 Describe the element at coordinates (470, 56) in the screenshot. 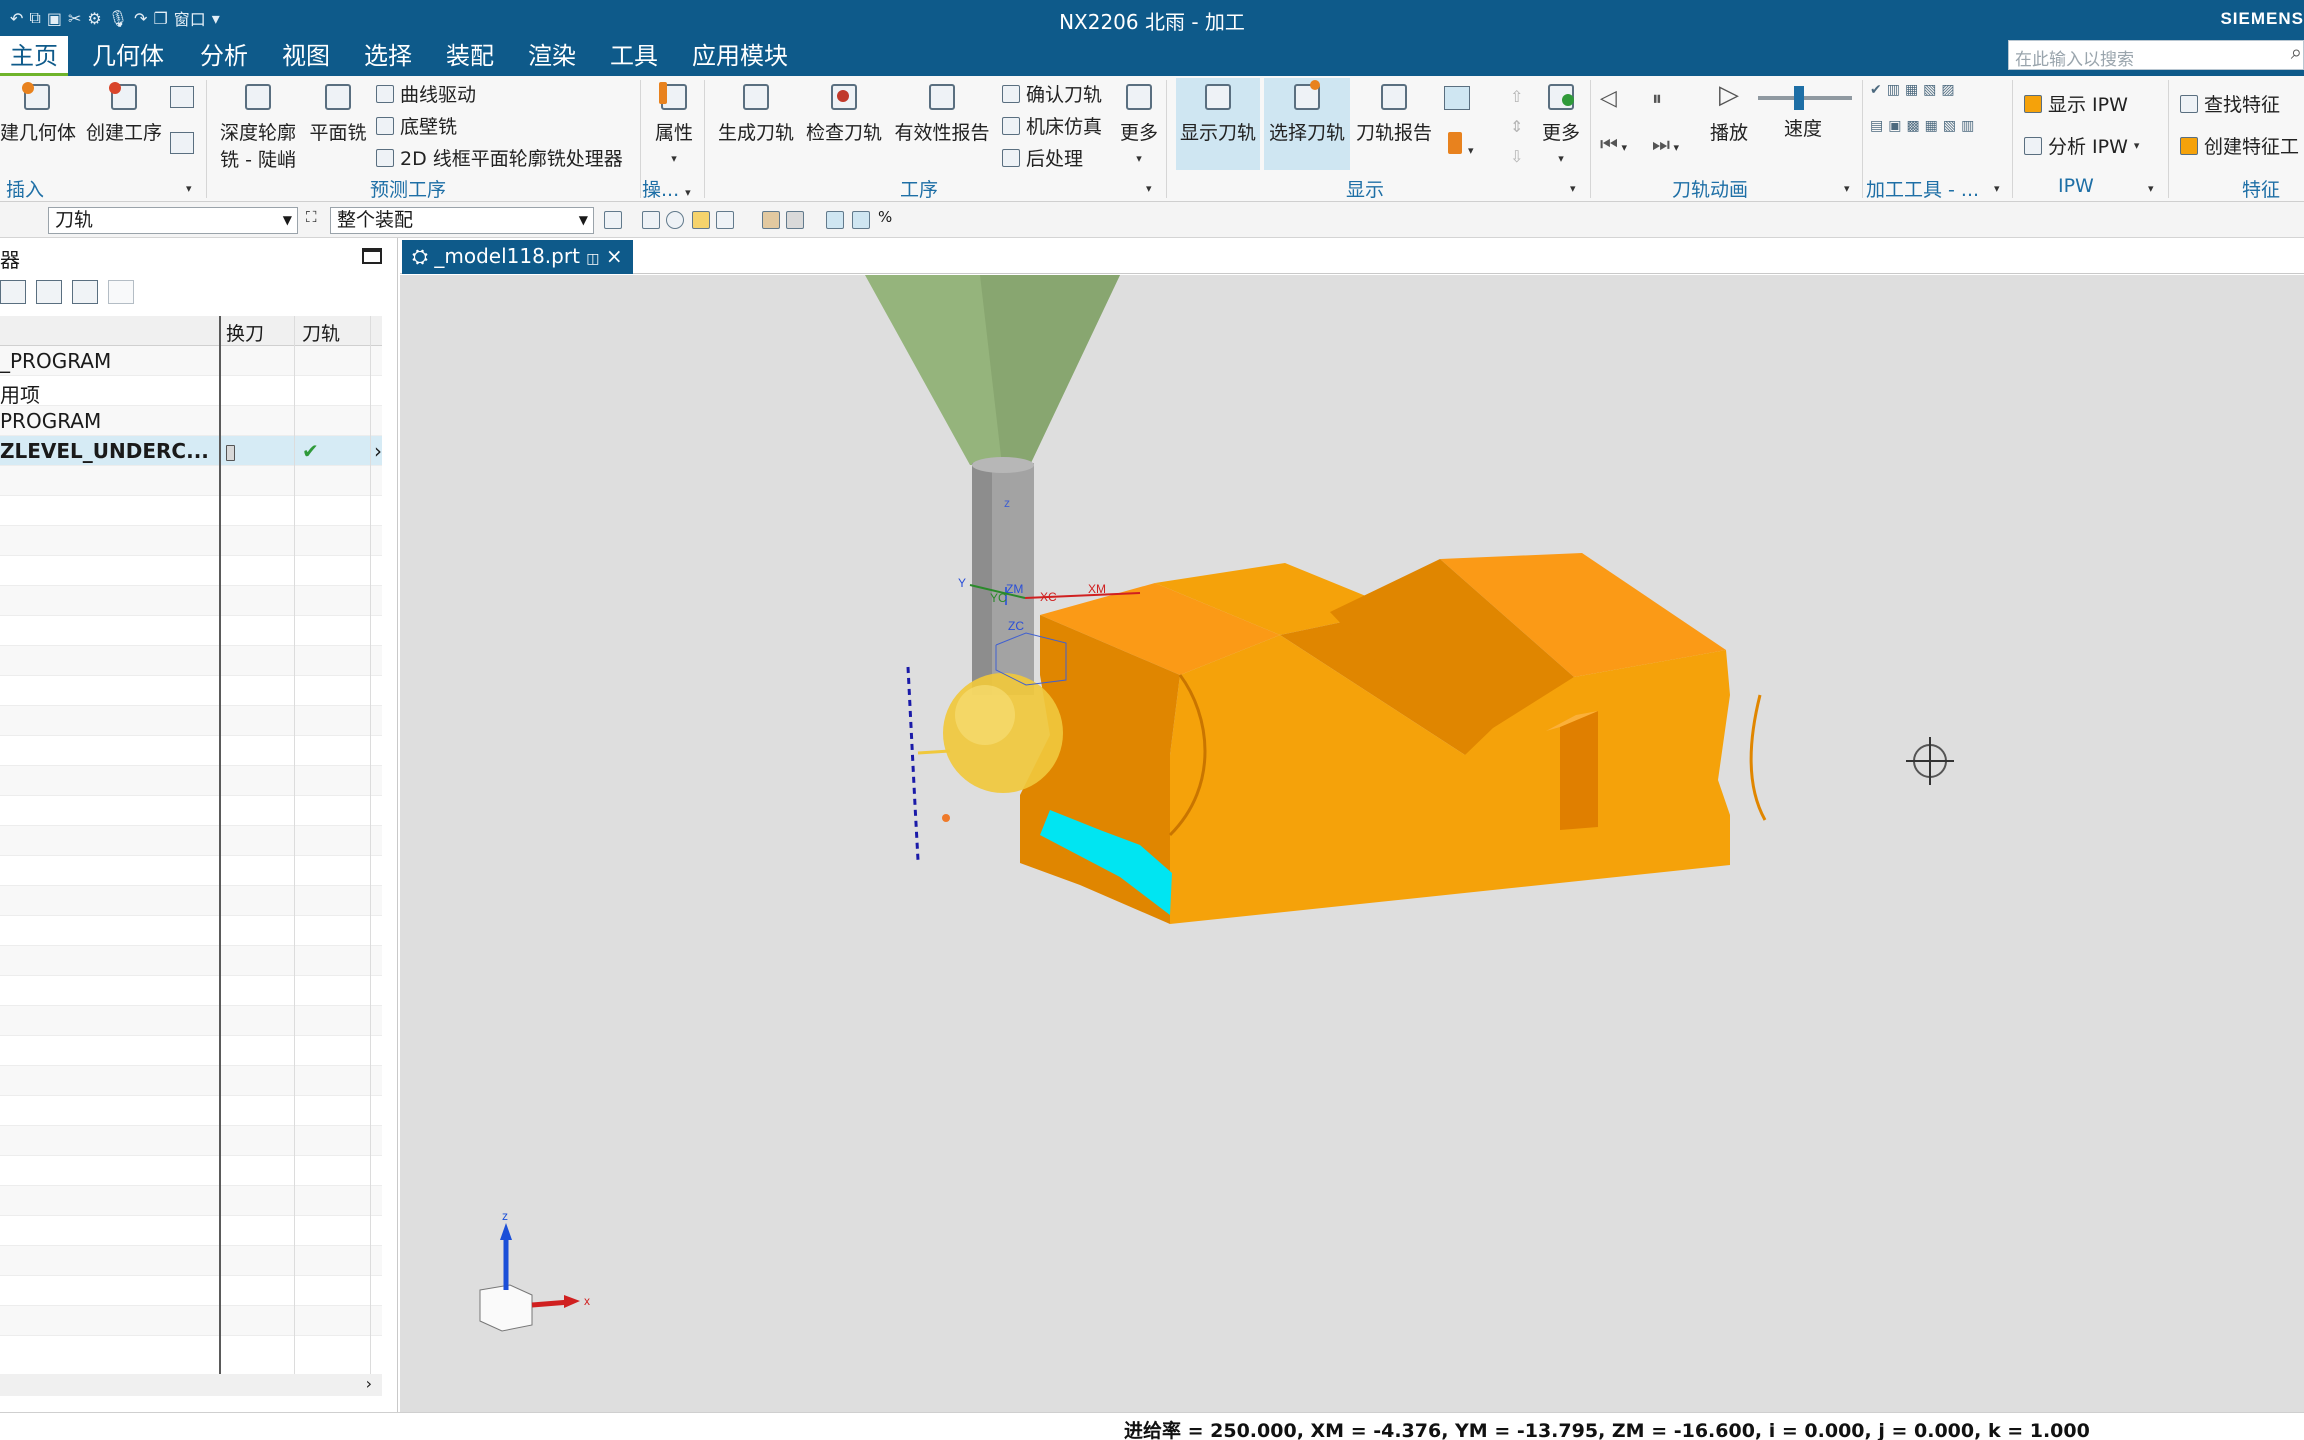

I see `menu-assembly: 装配` at that location.